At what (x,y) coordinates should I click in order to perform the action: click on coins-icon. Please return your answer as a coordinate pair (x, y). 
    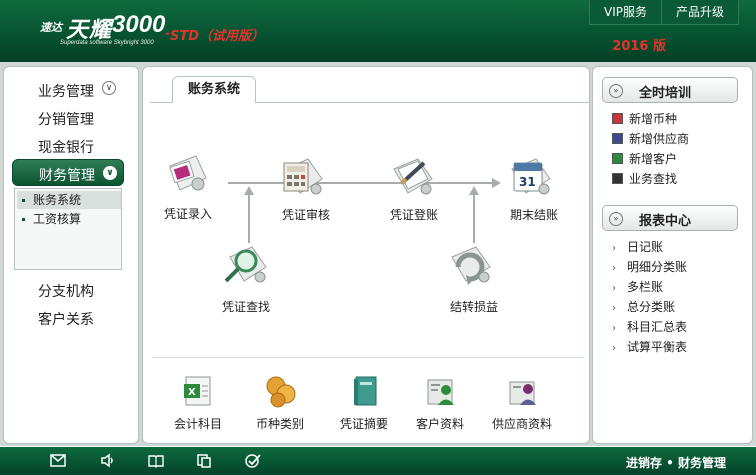
    Looking at the image, I should click on (281, 392).